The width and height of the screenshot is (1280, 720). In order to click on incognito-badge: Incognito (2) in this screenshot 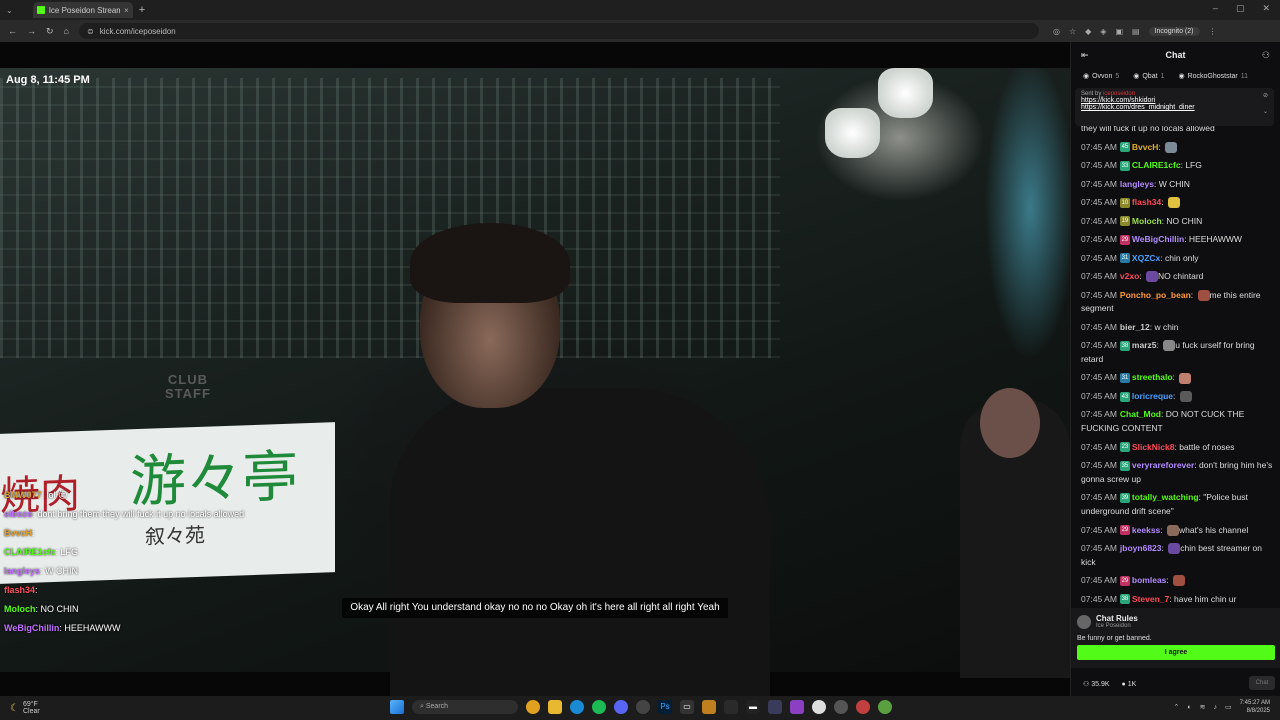, I will do `click(1174, 31)`.